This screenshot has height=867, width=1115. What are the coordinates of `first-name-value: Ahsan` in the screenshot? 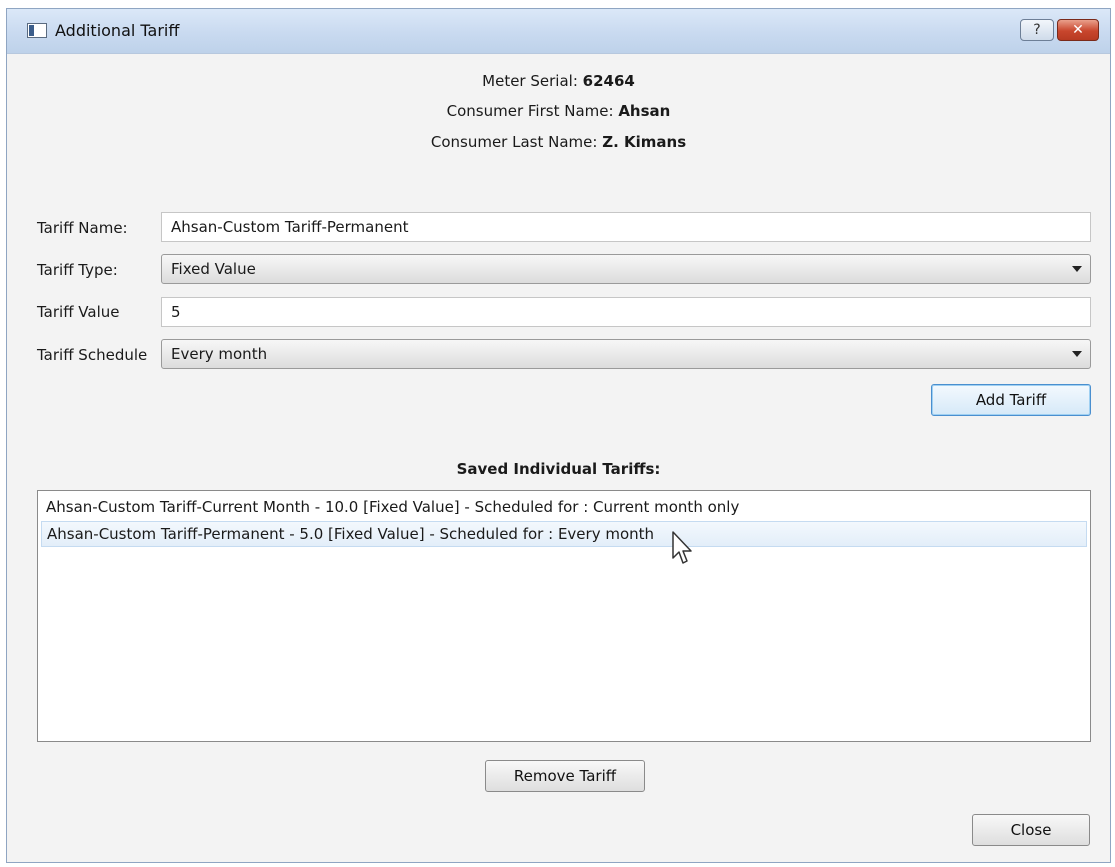 It's located at (644, 111).